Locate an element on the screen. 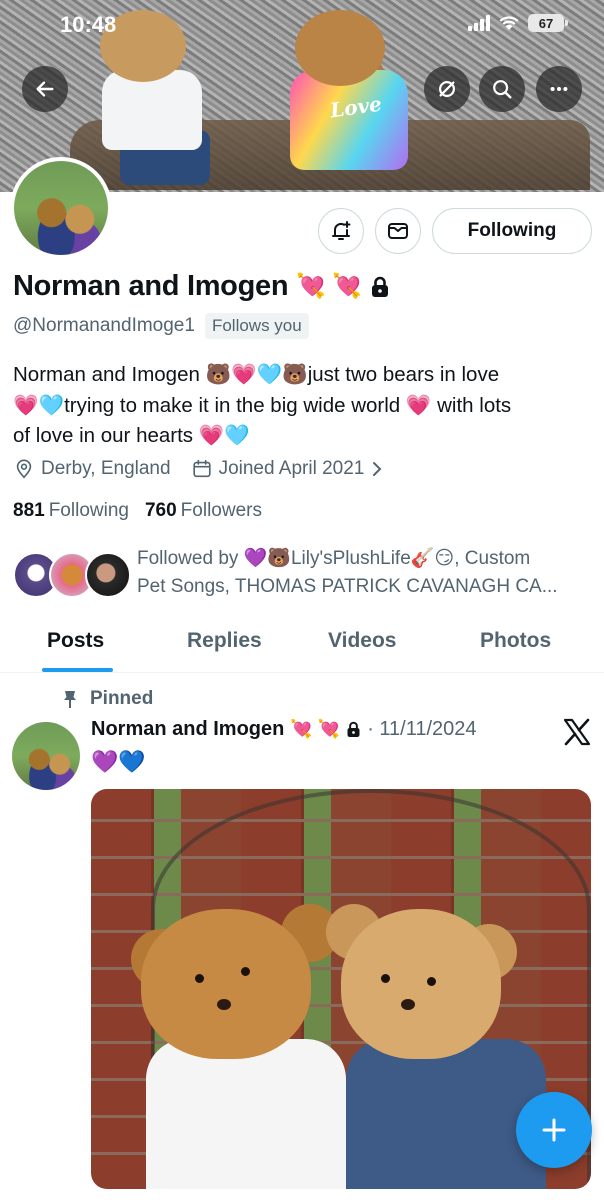 This screenshot has width=604, height=1200. post-text: 💜💙 is located at coordinates (118, 761).